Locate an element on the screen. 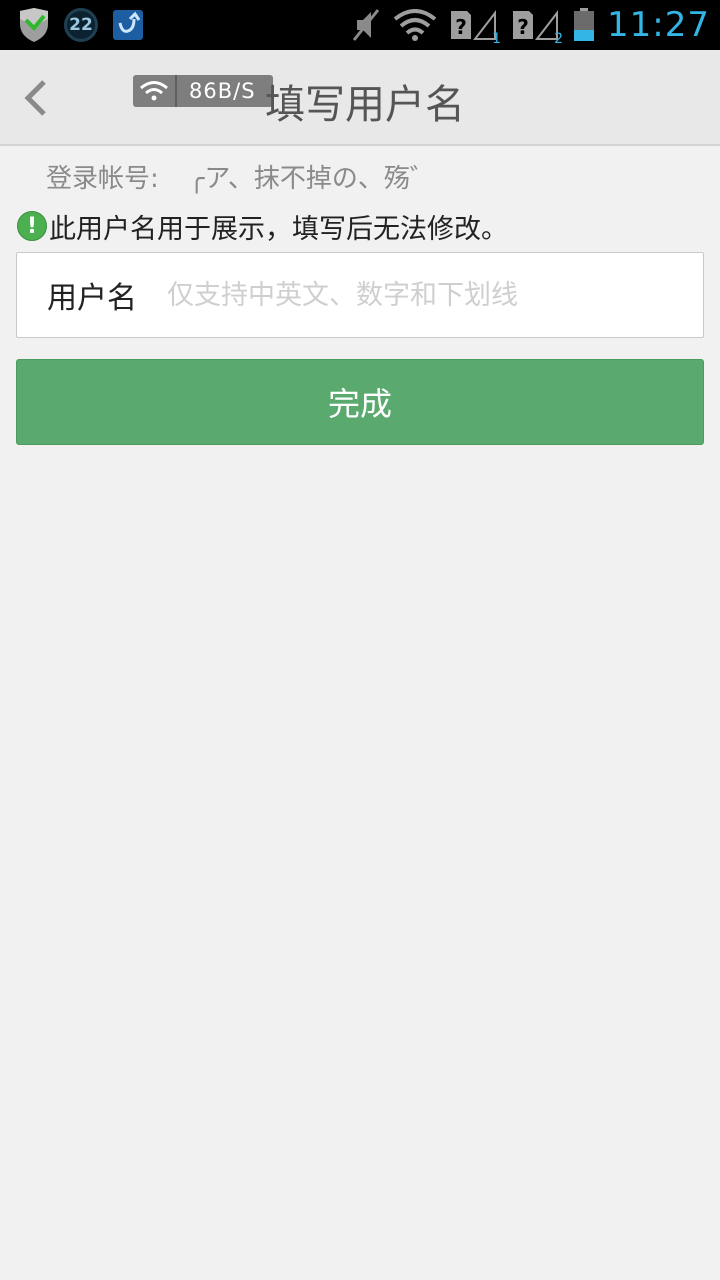 This screenshot has height=1280, width=720. username-field-container: 用户名 is located at coordinates (360, 295).